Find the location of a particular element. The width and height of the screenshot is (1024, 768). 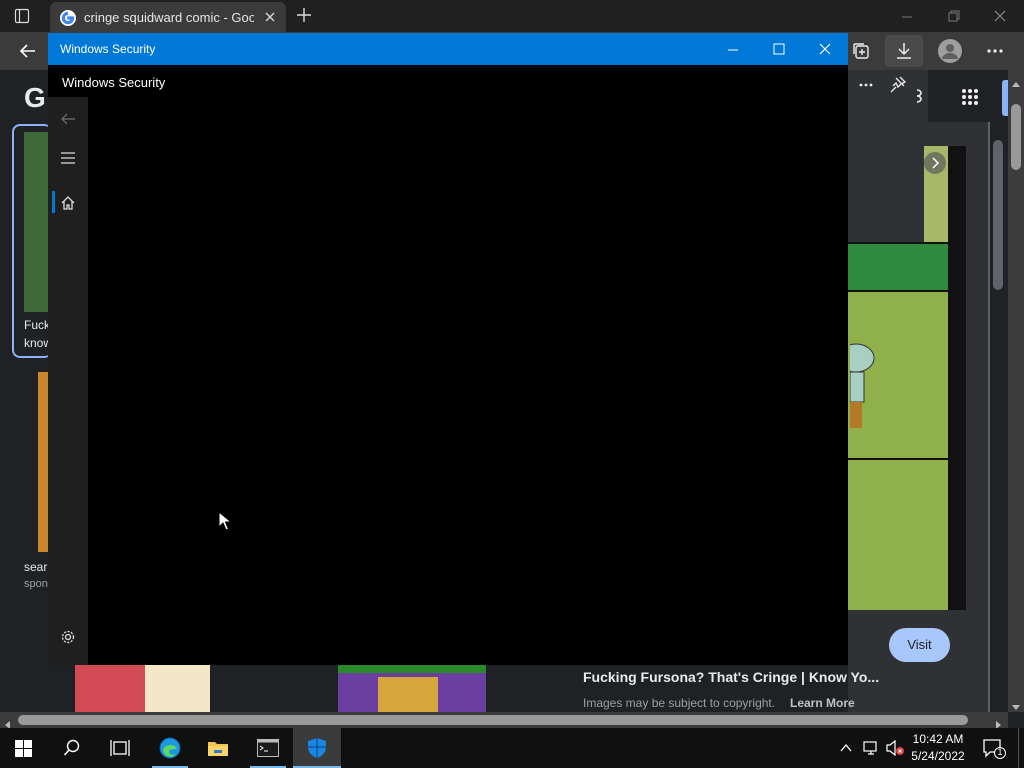

downloads-button is located at coordinates (904, 51).